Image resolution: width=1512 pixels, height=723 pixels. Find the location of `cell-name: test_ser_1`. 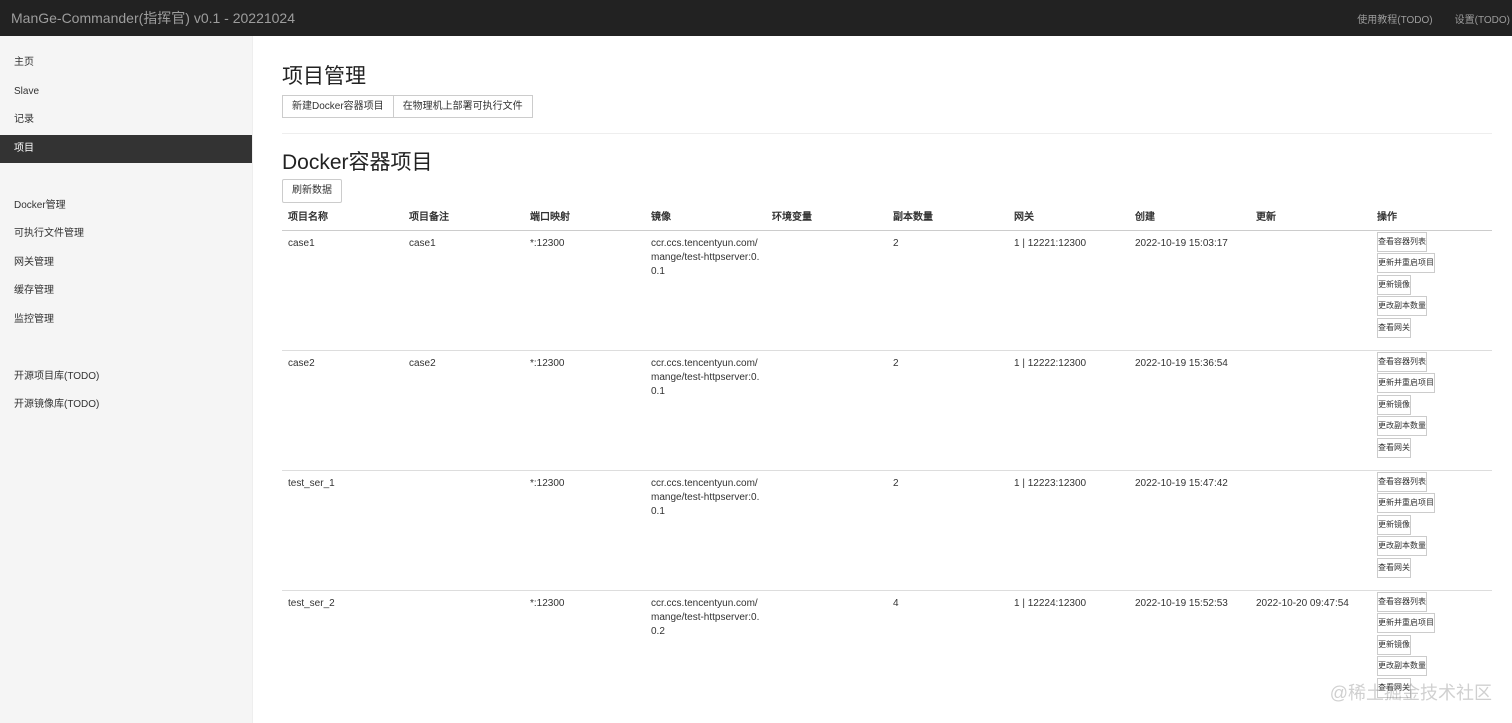

cell-name: test_ser_1 is located at coordinates (342, 529).